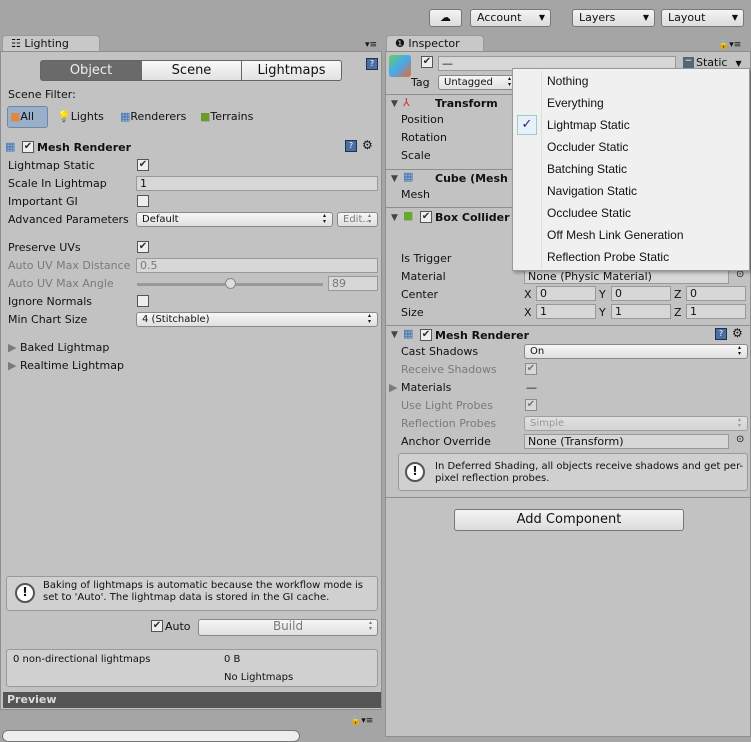 The height and width of the screenshot is (742, 751). I want to click on tab-scene: Scene, so click(191, 70).